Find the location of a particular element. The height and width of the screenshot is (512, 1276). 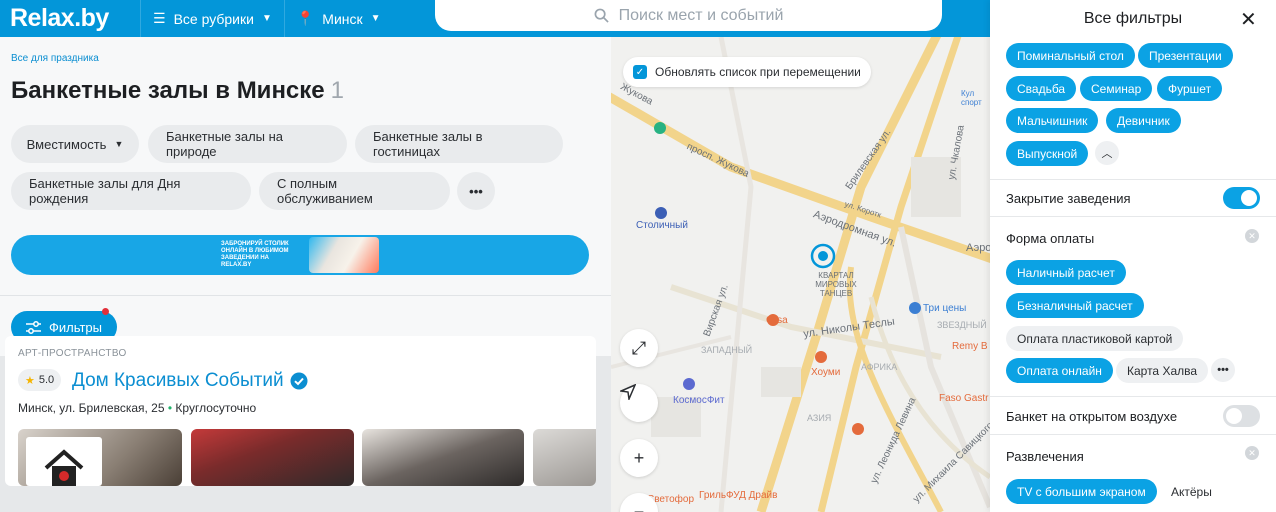

filter-tag: Мальчишник is located at coordinates (1052, 120).